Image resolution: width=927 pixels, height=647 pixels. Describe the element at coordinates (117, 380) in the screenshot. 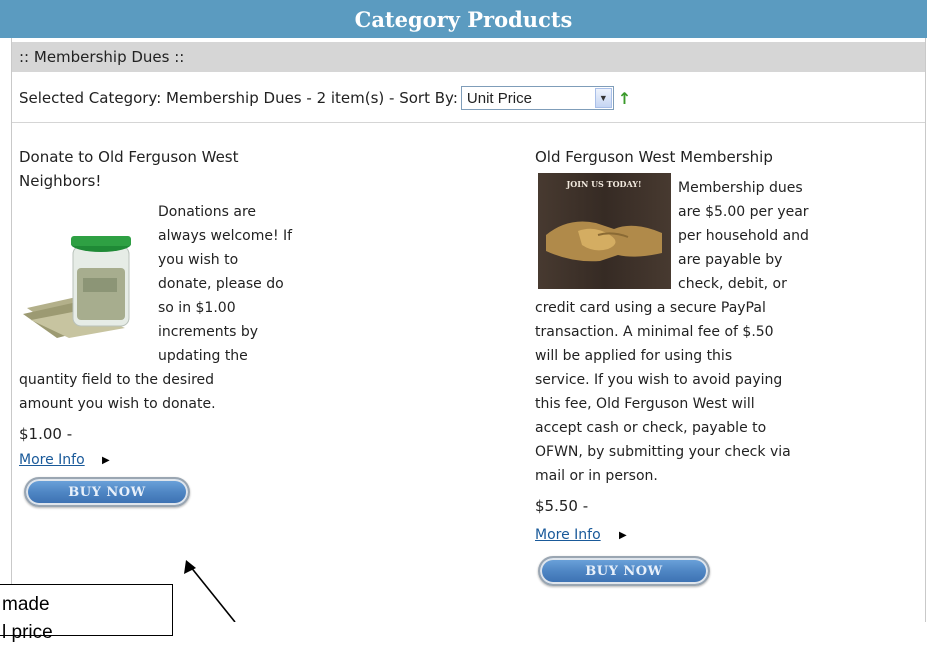

I see `product-description-line: quantity field to the desired` at that location.